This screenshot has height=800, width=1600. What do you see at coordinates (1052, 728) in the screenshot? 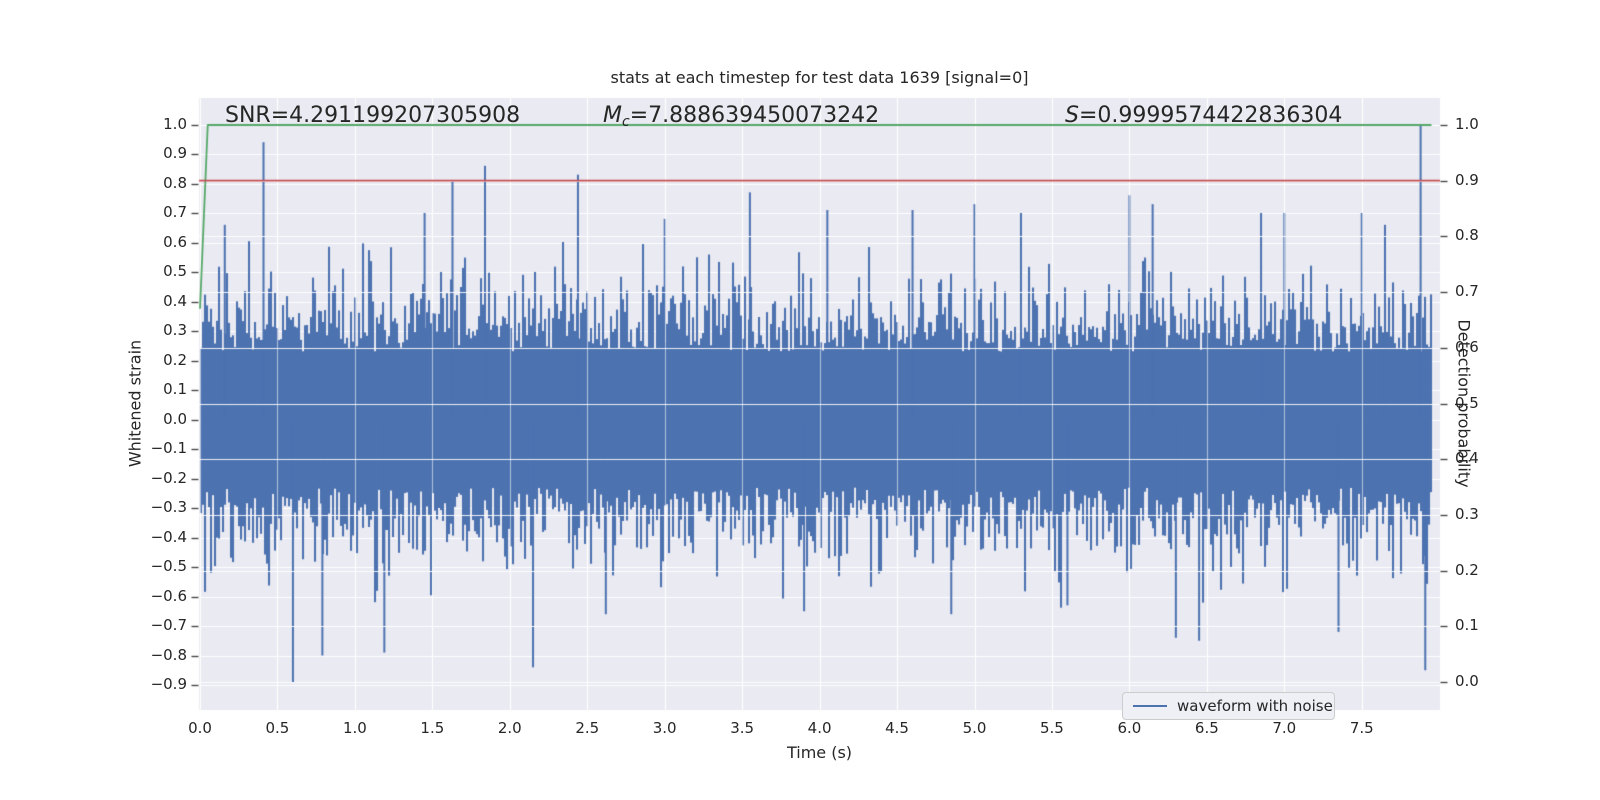
I see `tick-label: 5.5` at bounding box center [1052, 728].